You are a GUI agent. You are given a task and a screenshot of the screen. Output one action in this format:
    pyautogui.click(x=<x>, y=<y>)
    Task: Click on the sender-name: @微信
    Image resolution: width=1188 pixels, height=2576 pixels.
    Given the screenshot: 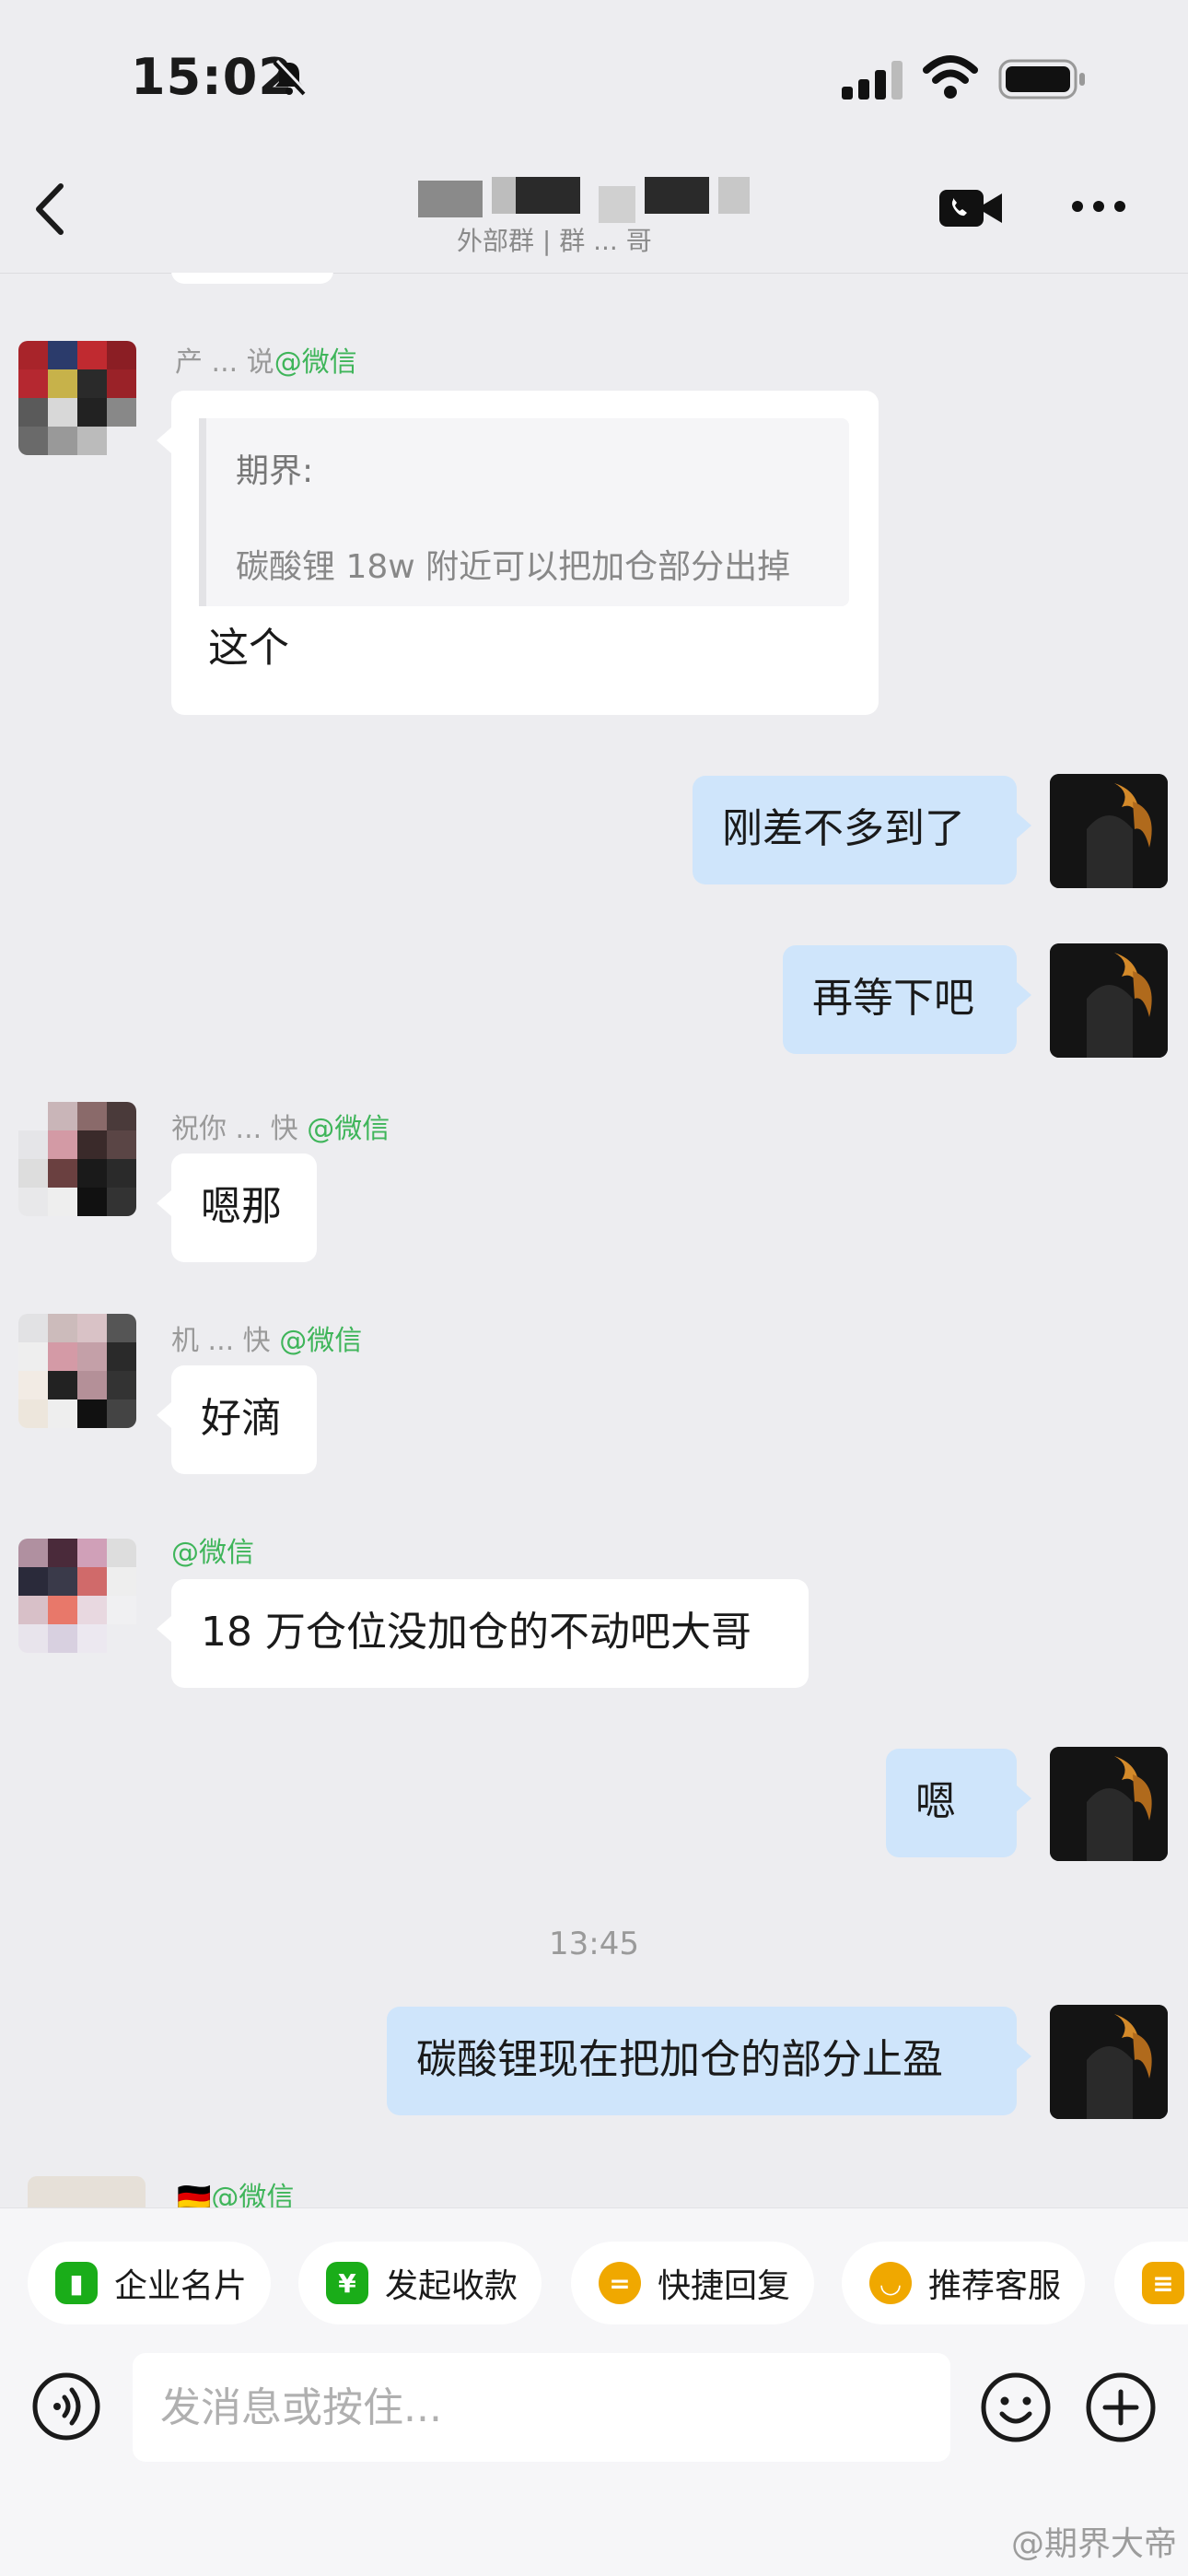 What is the action you would take?
    pyautogui.click(x=212, y=1553)
    